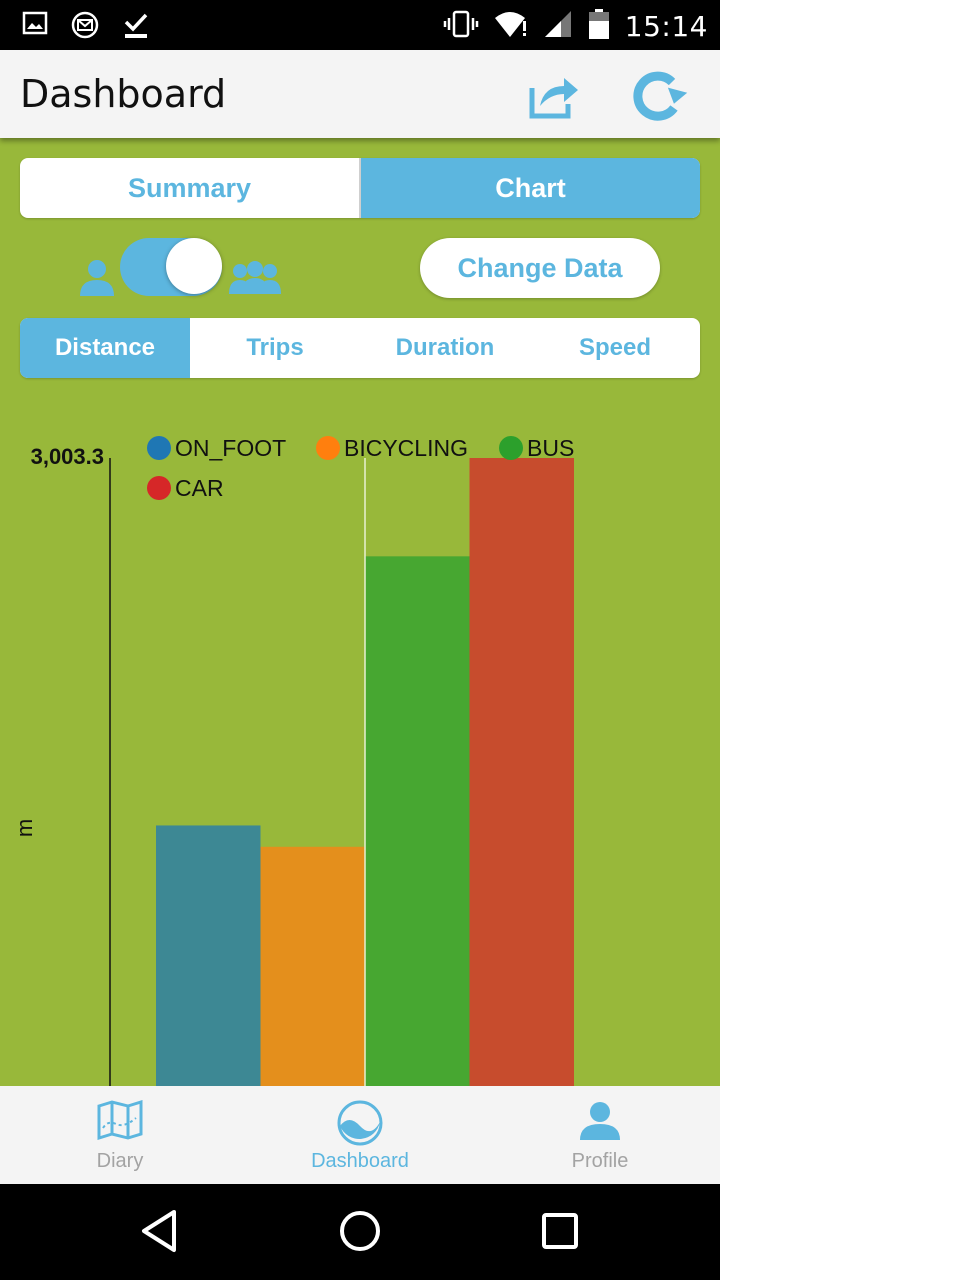 The height and width of the screenshot is (1280, 960). Describe the element at coordinates (417, 821) in the screenshot. I see `bar-bus` at that location.